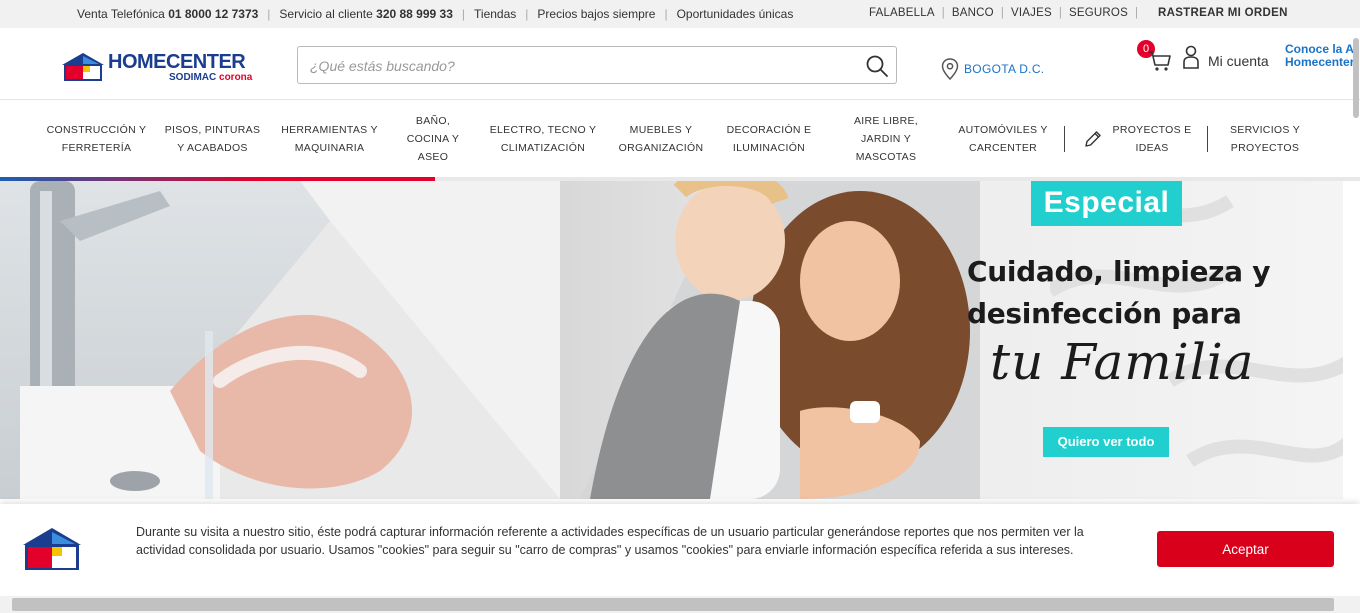 This screenshot has width=1360, height=613. I want to click on map-pin-icon, so click(950, 69).